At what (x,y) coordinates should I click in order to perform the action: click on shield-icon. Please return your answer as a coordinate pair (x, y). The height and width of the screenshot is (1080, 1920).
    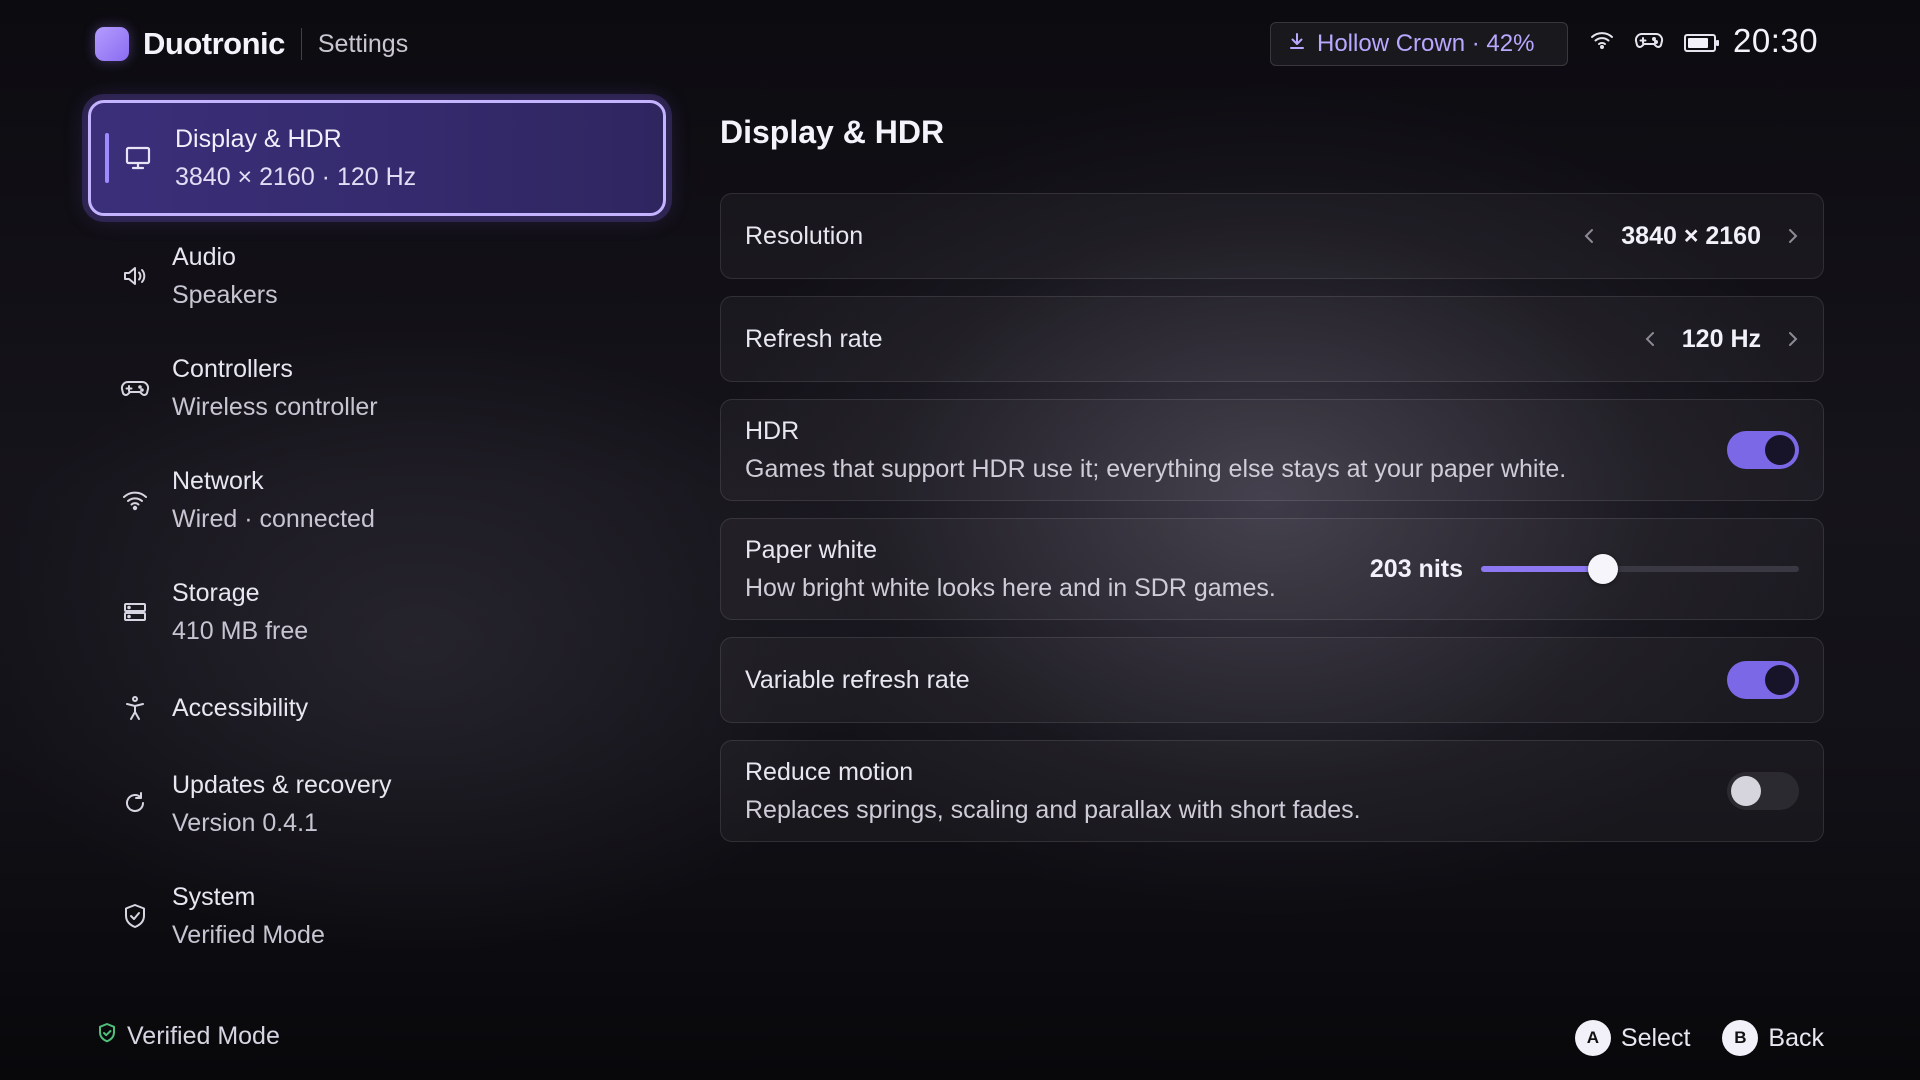
    Looking at the image, I should click on (135, 916).